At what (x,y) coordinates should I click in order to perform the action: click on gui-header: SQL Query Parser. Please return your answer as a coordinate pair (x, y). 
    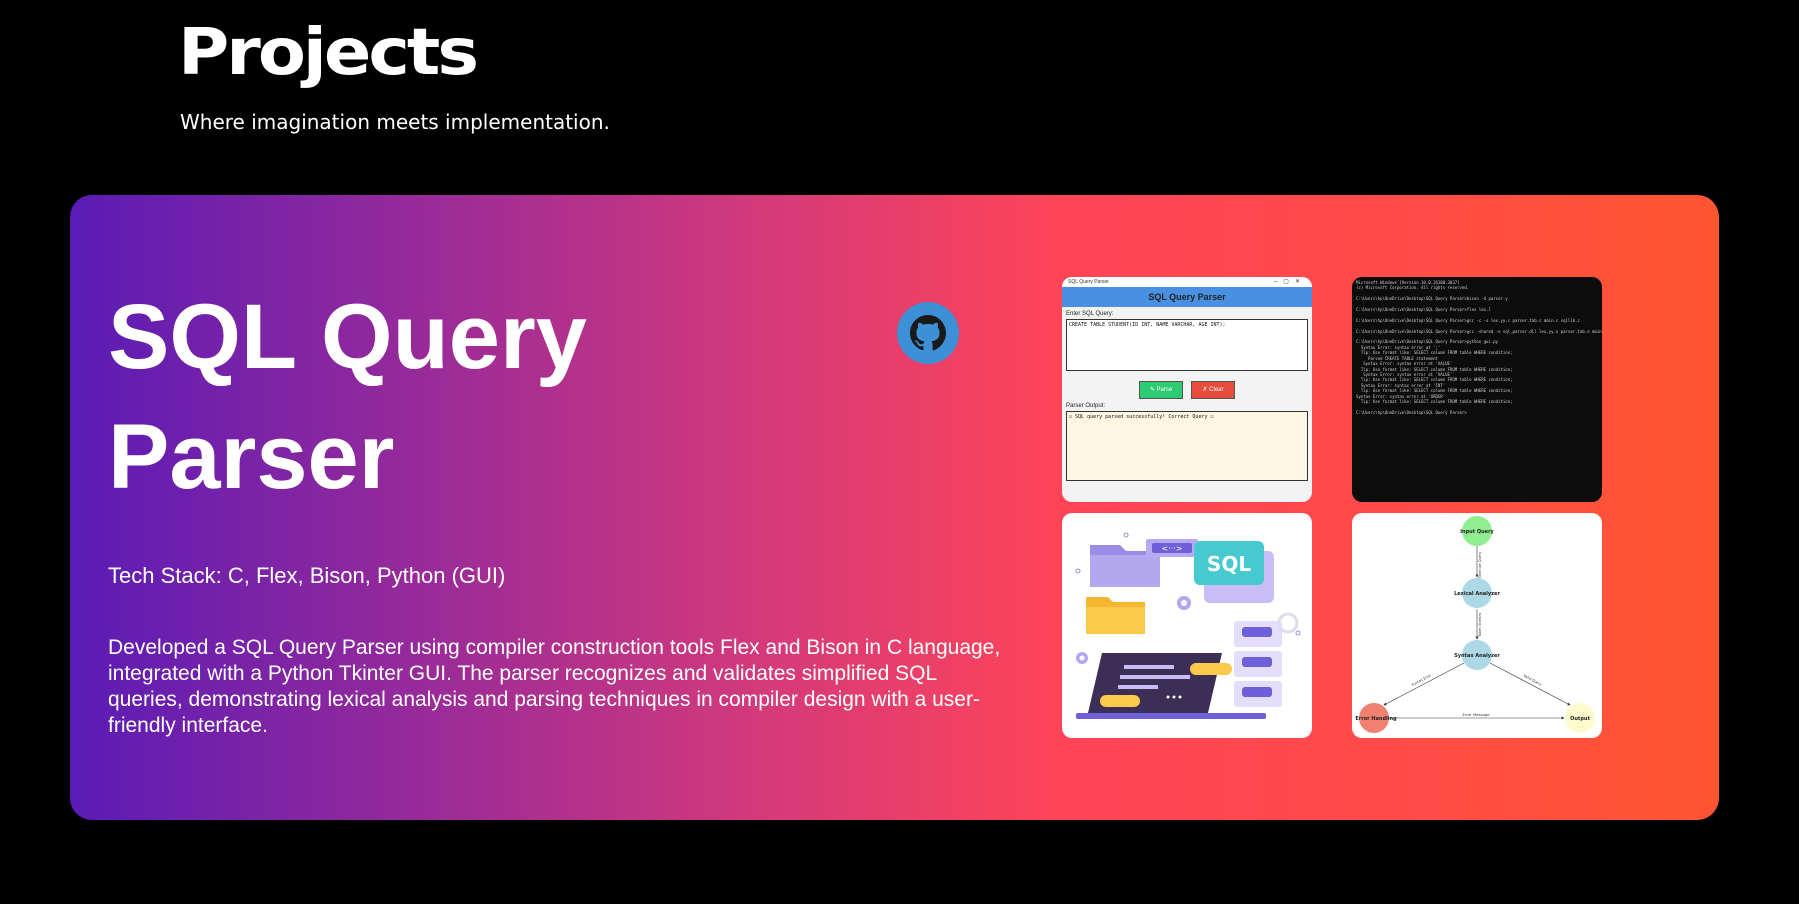
    Looking at the image, I should click on (1187, 297).